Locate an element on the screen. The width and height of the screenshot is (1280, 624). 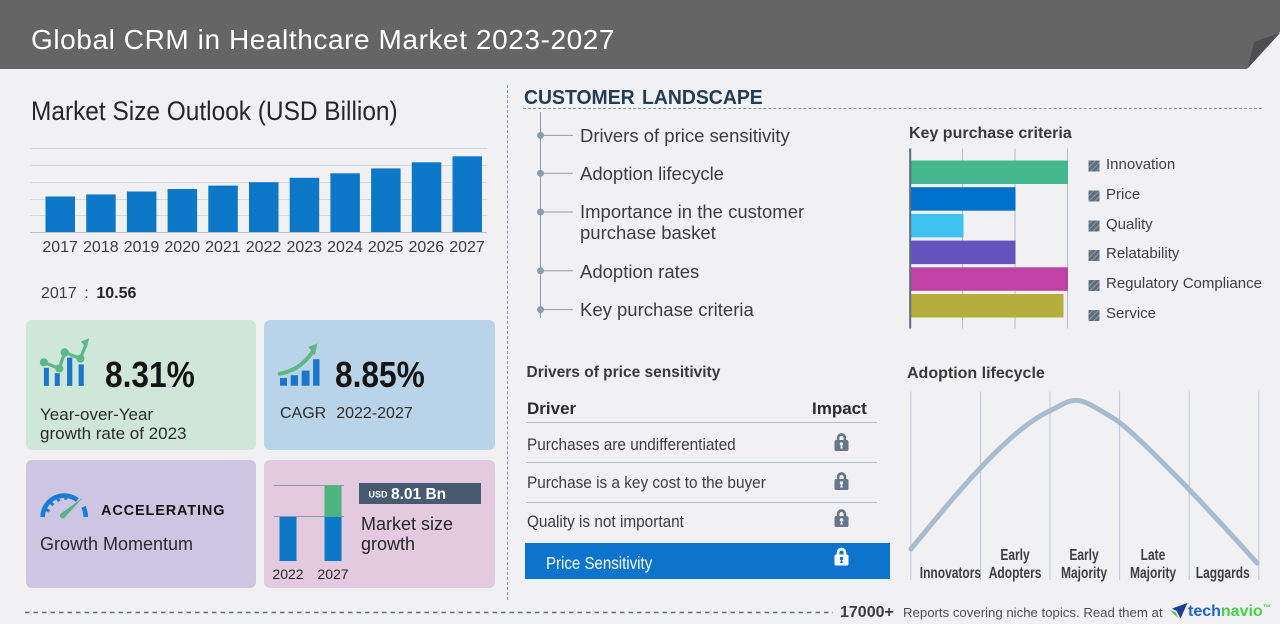
svg-text: USD is located at coordinates (379, 495).